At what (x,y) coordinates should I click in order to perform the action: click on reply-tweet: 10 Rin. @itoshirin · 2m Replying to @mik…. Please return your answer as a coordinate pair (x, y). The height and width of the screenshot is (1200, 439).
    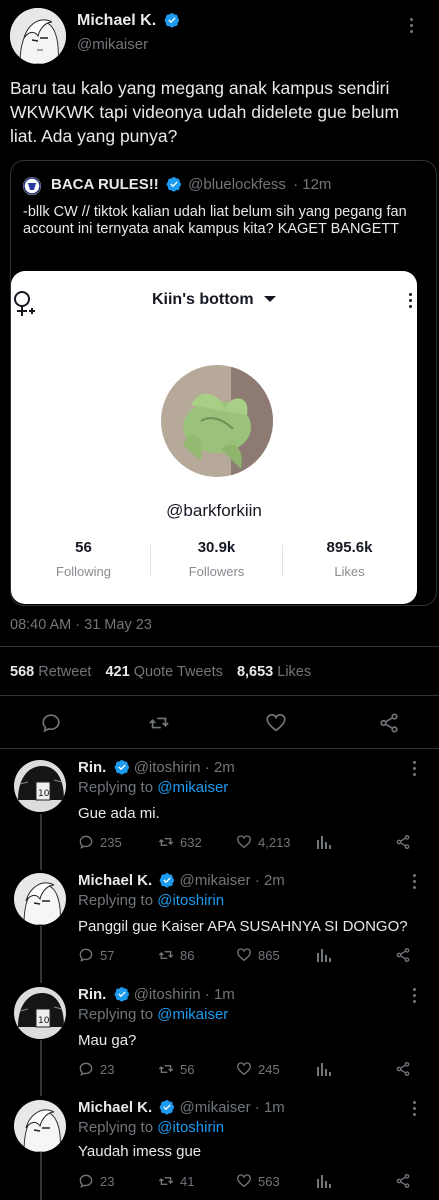
    Looking at the image, I should click on (219, 810).